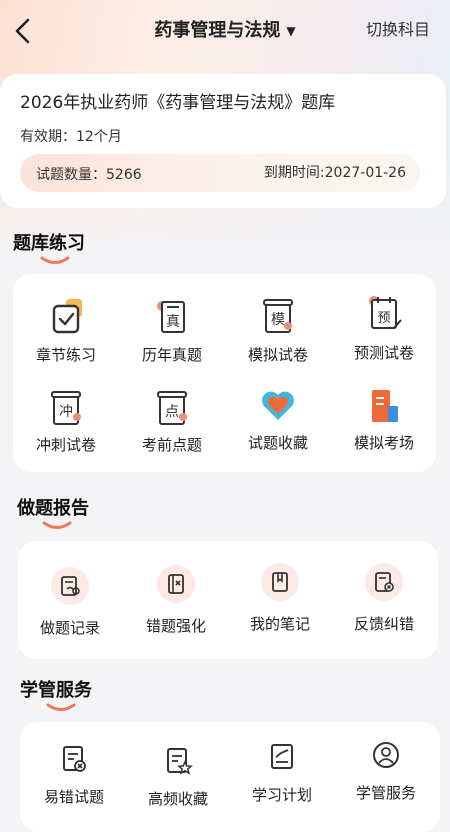  What do you see at coordinates (73, 797) in the screenshot?
I see `service-item-label: 易错试题` at bounding box center [73, 797].